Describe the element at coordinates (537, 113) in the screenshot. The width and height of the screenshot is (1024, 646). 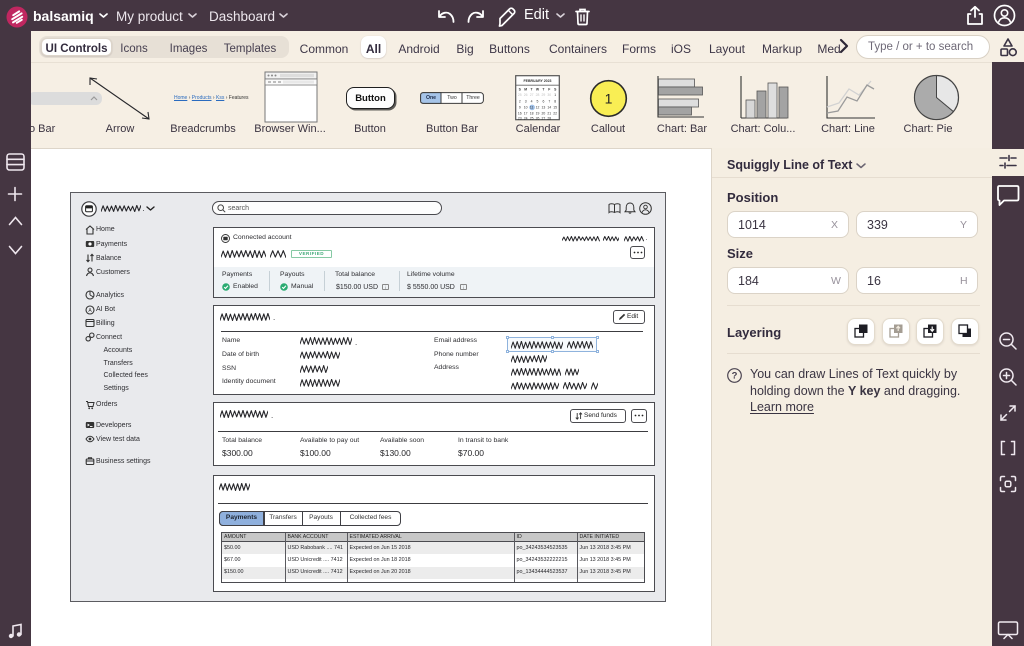
I see `svg-text: 19` at that location.